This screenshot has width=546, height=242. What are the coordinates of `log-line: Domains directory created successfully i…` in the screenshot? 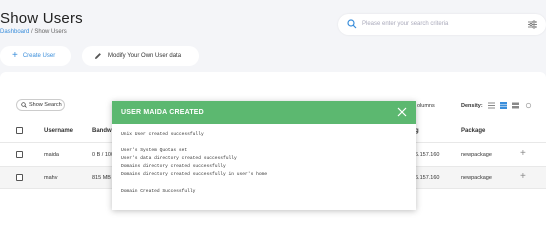 It's located at (194, 175).